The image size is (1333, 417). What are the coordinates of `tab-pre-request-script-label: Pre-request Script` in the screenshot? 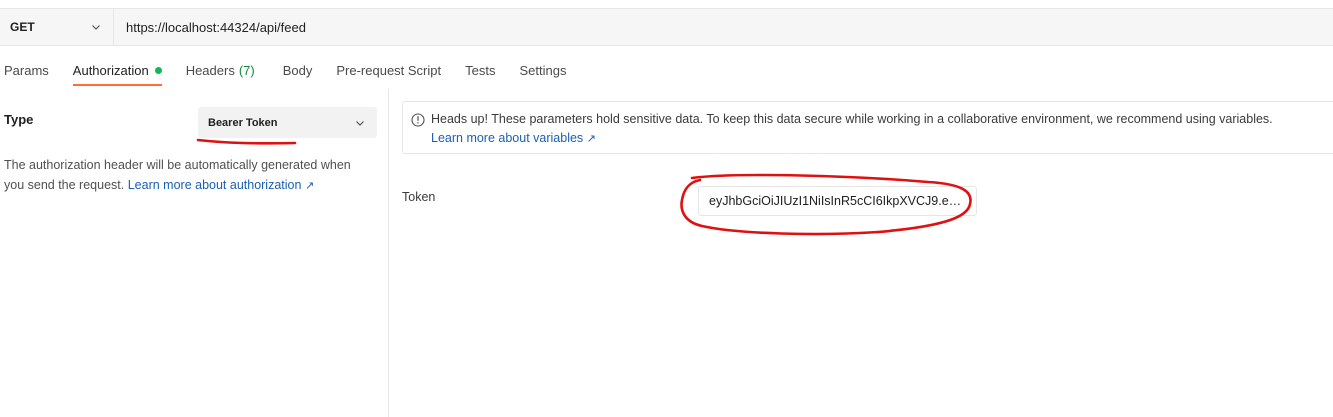 It's located at (389, 70).